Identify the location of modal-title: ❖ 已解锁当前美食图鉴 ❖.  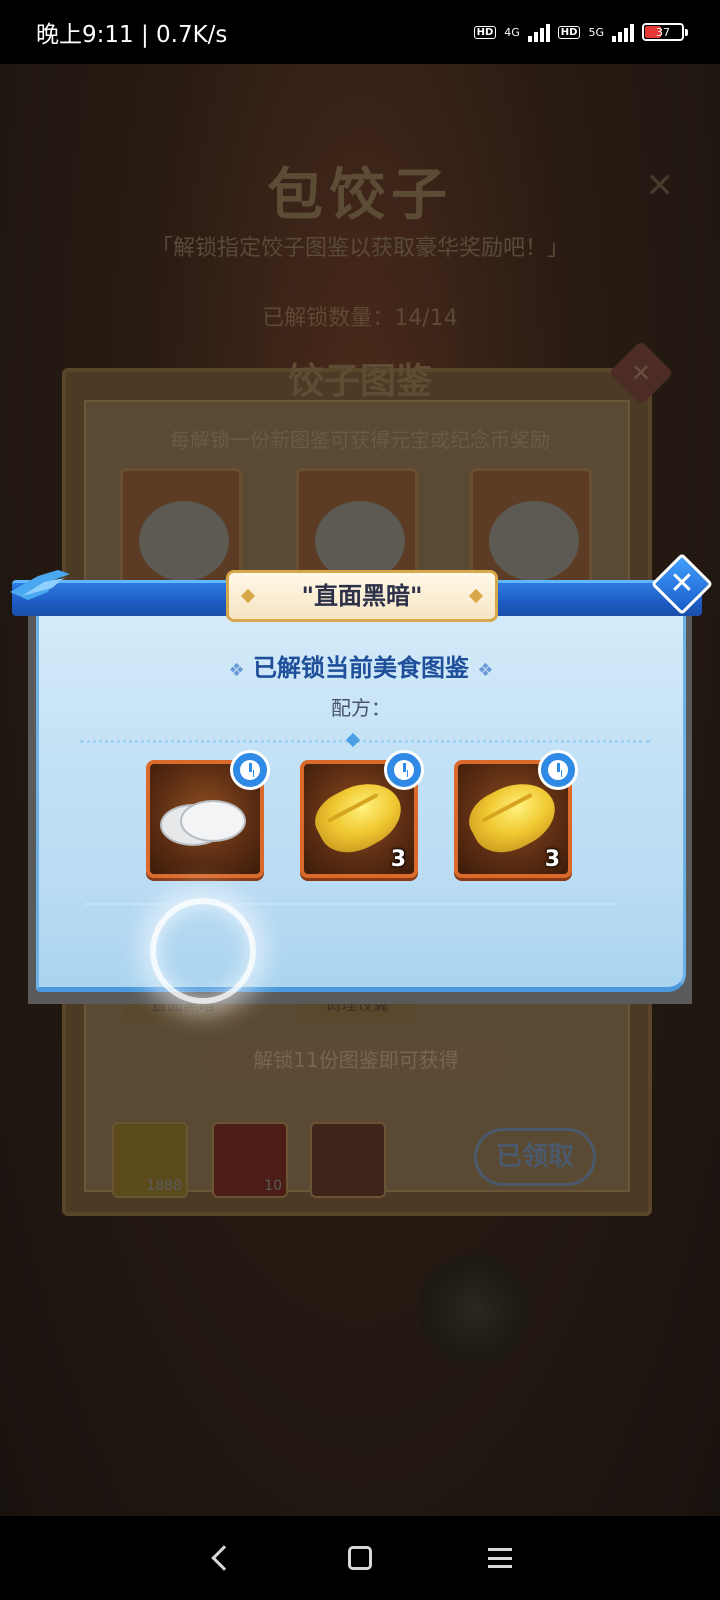
(361, 665).